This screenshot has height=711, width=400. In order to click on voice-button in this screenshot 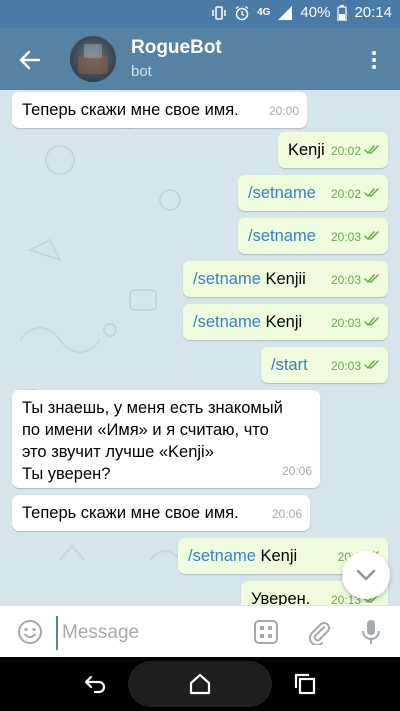, I will do `click(371, 632)`.